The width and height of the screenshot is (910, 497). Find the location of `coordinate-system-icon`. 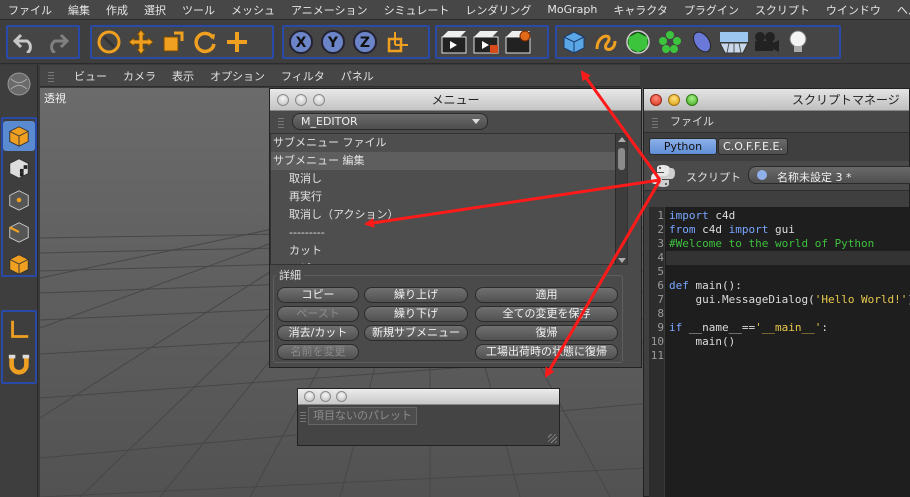

coordinate-system-icon is located at coordinates (397, 42).